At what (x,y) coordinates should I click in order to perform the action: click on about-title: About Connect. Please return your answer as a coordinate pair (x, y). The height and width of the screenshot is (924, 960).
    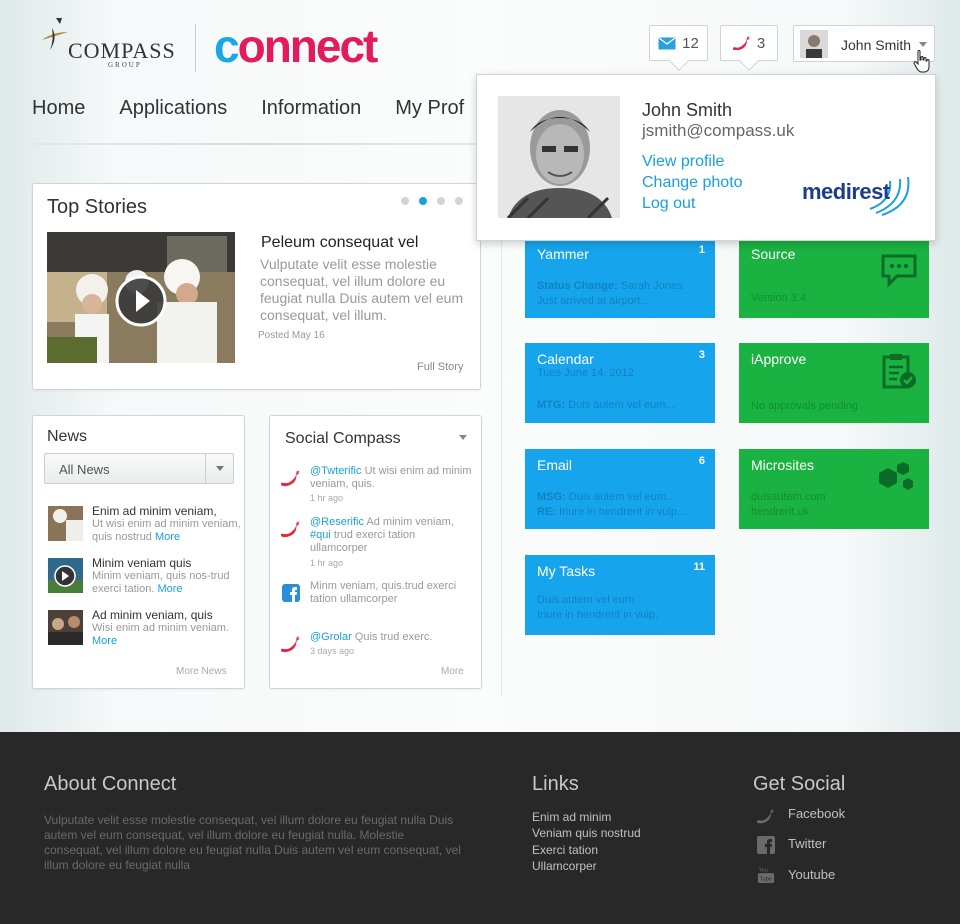
    Looking at the image, I should click on (110, 784).